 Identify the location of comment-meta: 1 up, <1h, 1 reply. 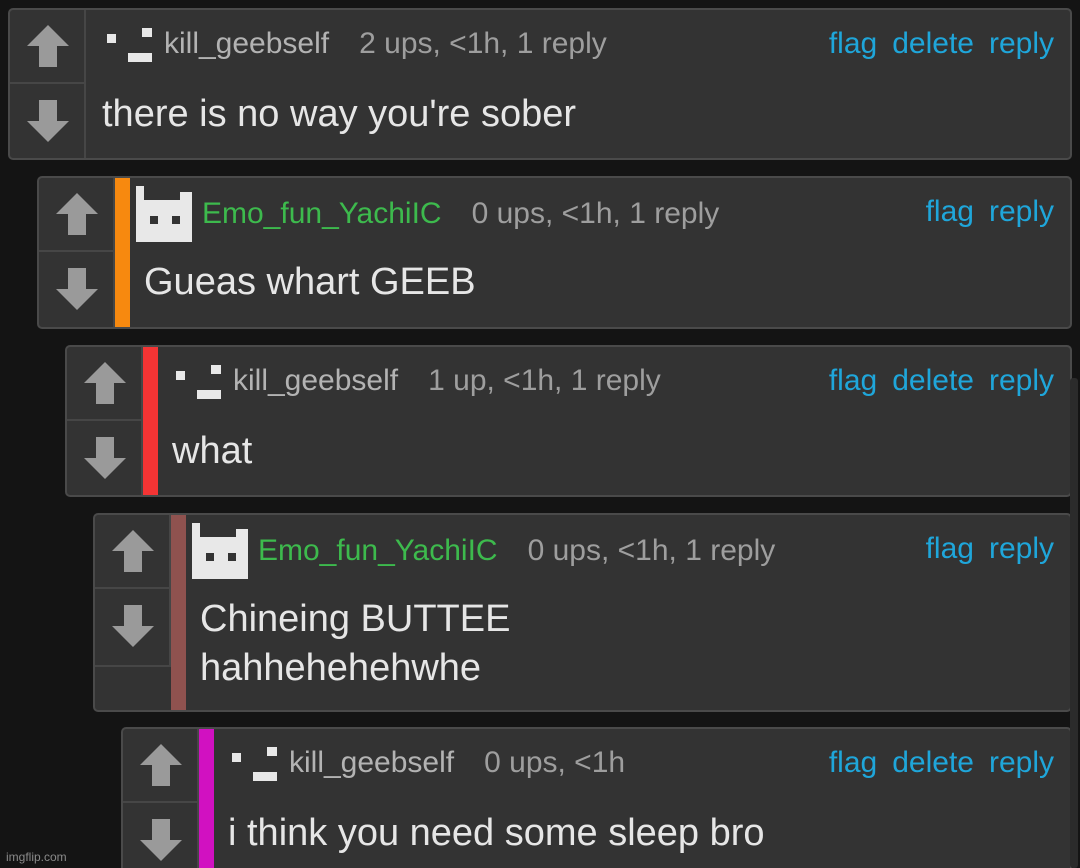
(544, 380).